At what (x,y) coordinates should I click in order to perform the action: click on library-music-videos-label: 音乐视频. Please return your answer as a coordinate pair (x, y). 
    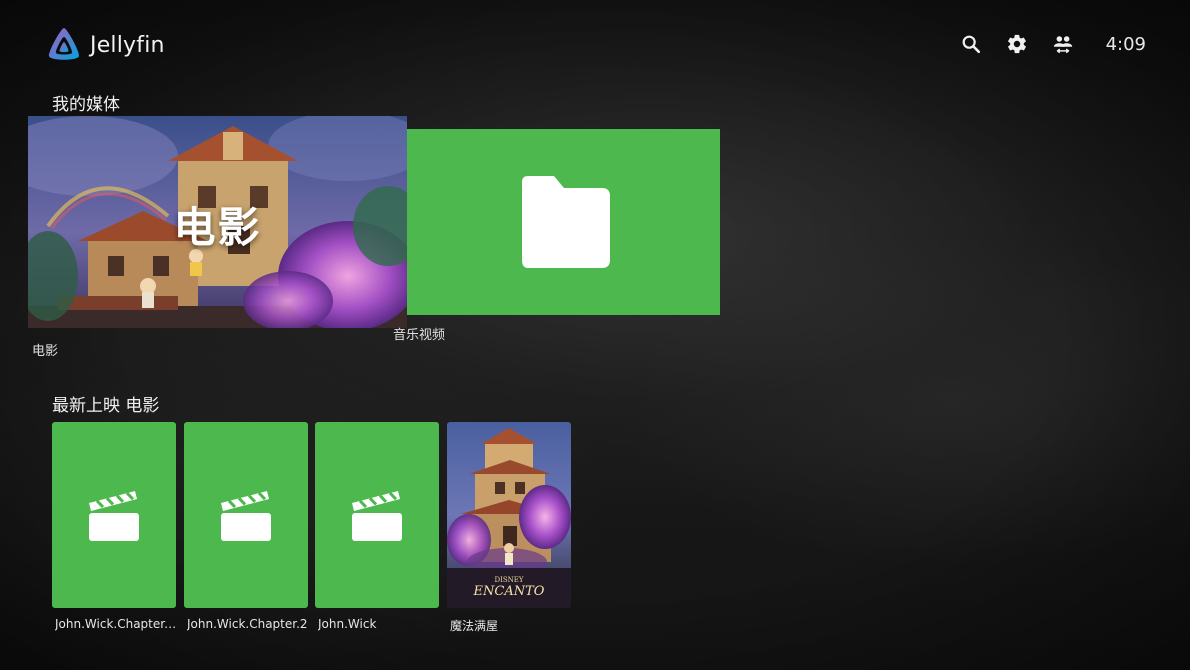
    Looking at the image, I should click on (419, 335).